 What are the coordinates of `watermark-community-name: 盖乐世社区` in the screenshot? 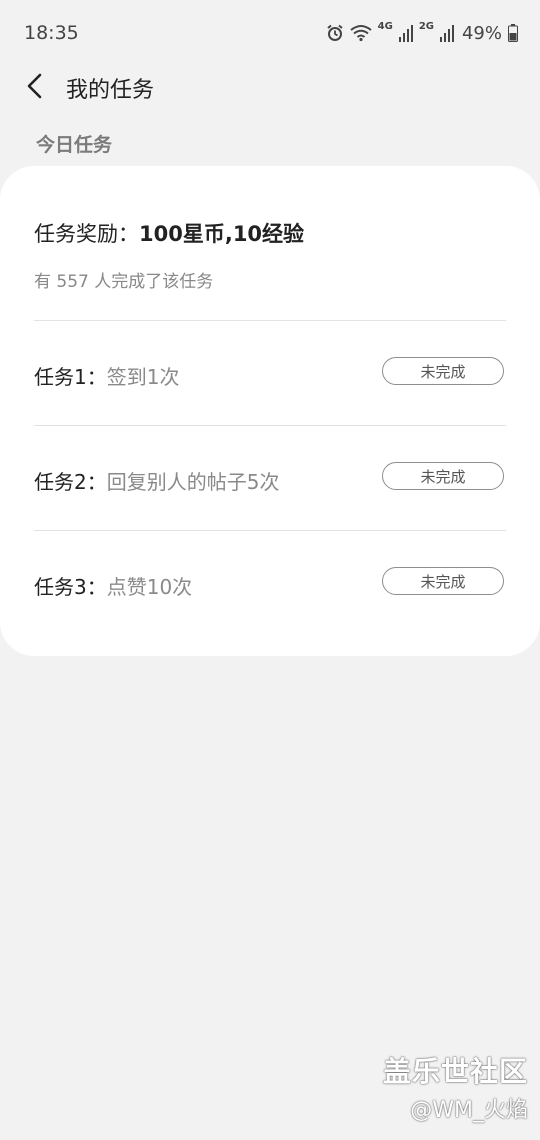 It's located at (455, 1071).